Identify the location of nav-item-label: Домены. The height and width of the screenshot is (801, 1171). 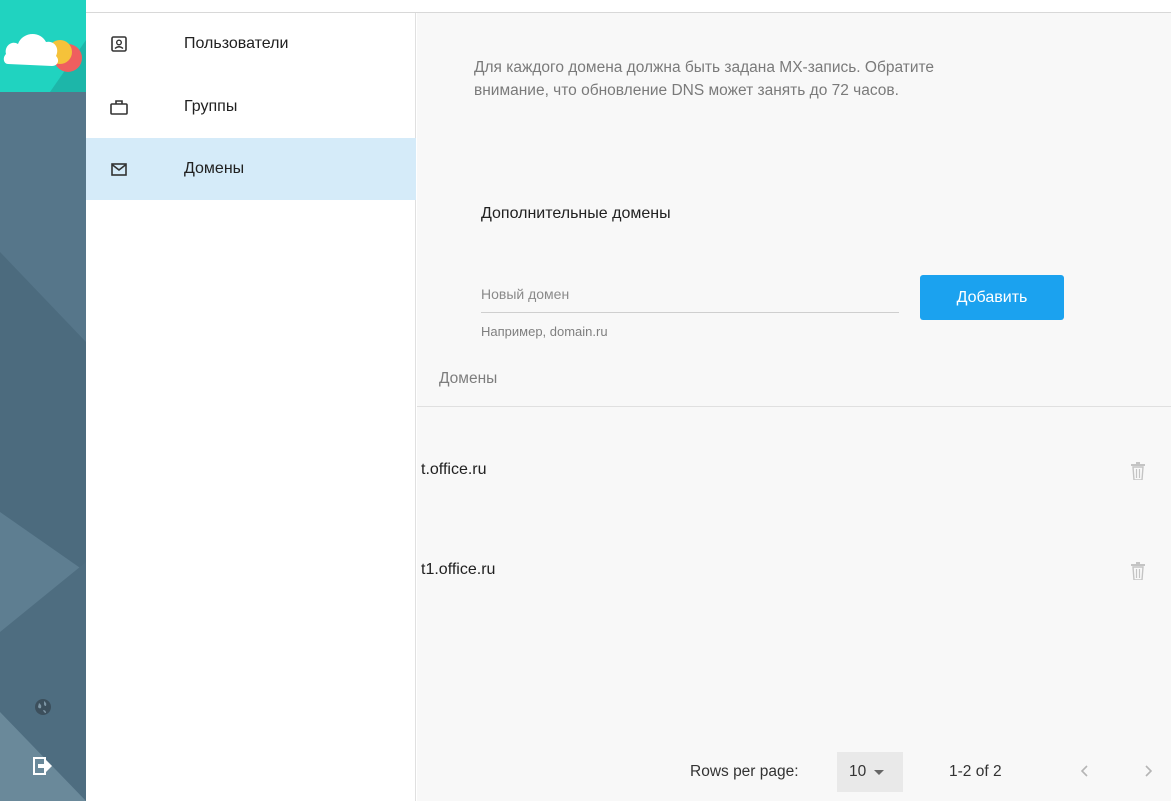
(214, 168).